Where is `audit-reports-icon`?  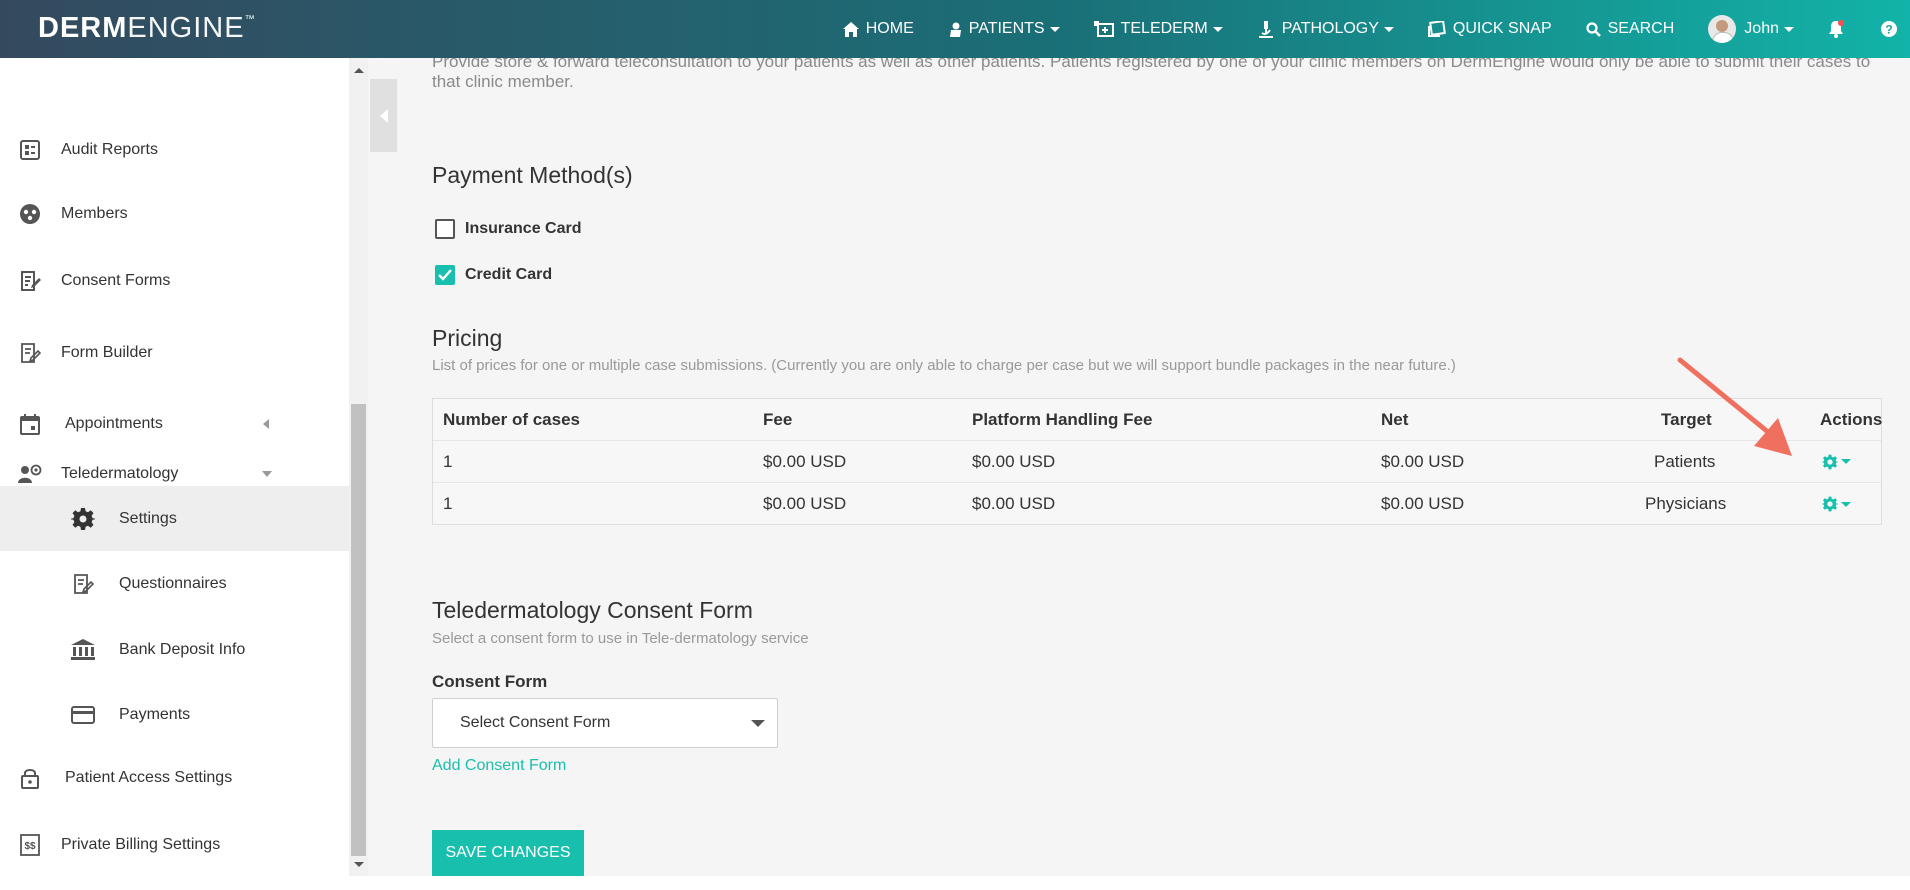 audit-reports-icon is located at coordinates (30, 150).